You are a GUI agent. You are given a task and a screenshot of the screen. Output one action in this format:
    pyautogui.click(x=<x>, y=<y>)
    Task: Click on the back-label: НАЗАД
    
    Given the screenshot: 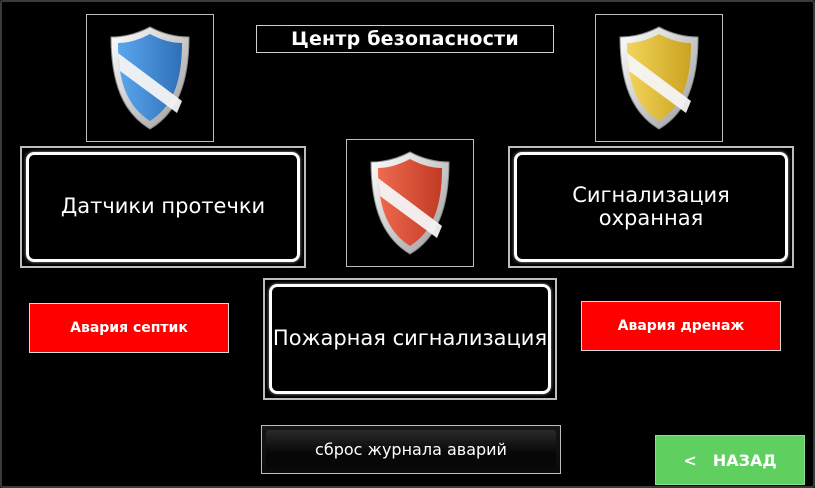 What is the action you would take?
    pyautogui.click(x=744, y=460)
    